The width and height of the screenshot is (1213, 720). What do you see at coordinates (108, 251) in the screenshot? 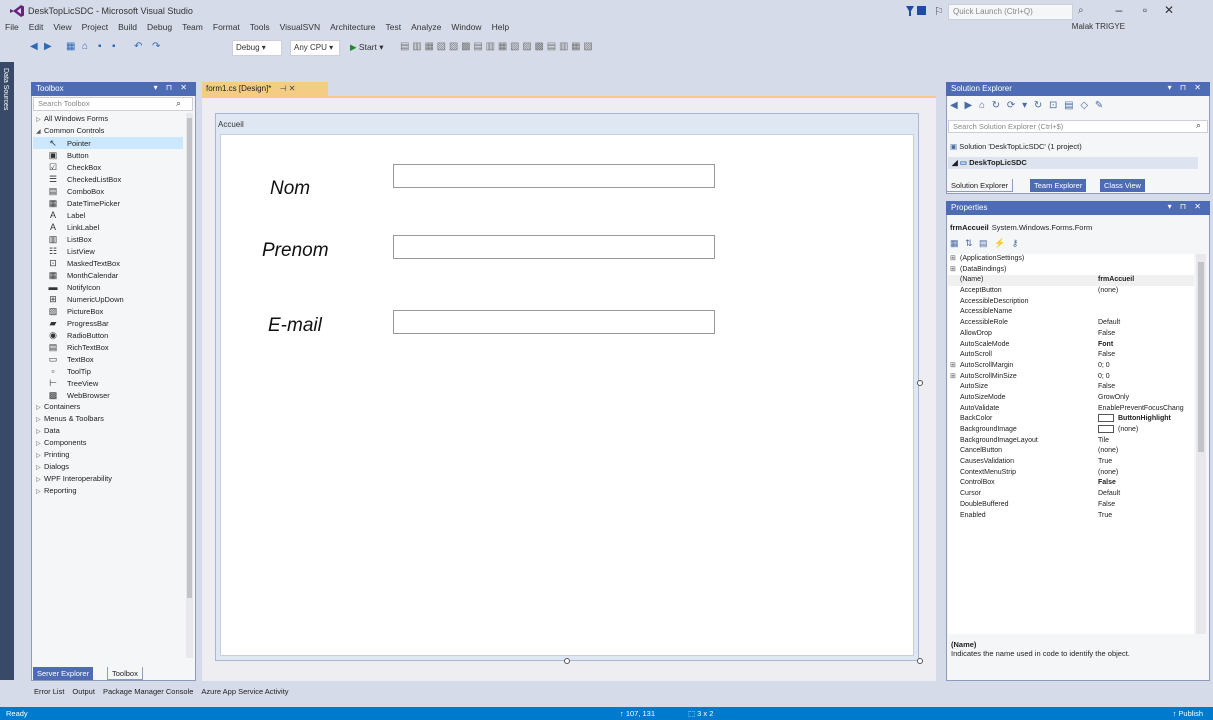
I see `toolbox-item: ☷ ListView` at bounding box center [108, 251].